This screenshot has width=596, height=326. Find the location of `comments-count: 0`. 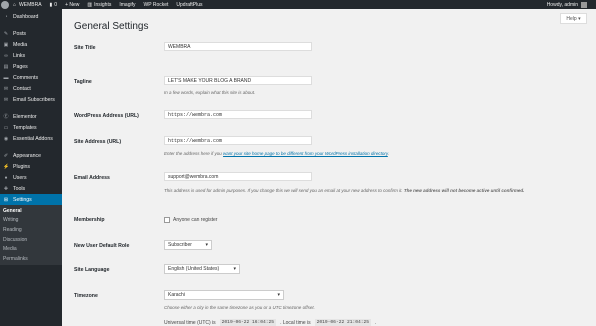

comments-count: 0 is located at coordinates (56, 4).